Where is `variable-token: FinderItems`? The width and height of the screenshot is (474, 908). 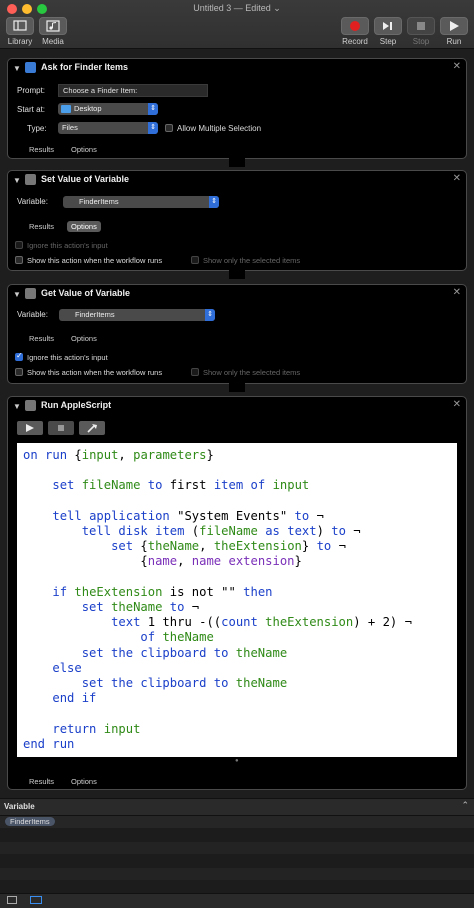 variable-token: FinderItems is located at coordinates (30, 821).